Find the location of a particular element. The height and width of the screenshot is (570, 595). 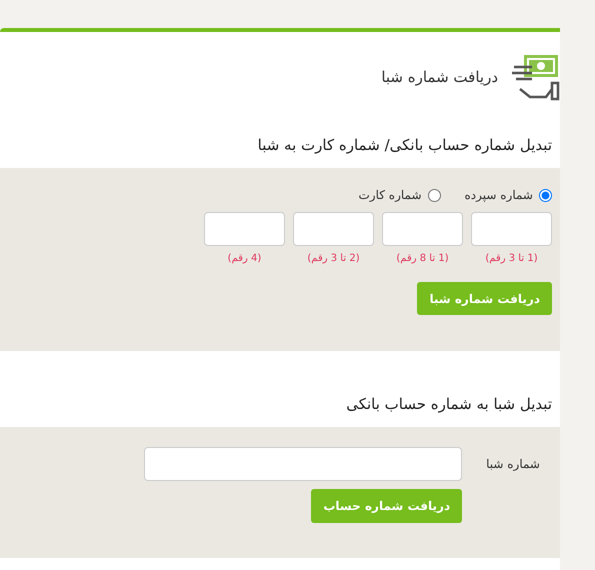

page-title: دریافت شماره شبا is located at coordinates (439, 77).